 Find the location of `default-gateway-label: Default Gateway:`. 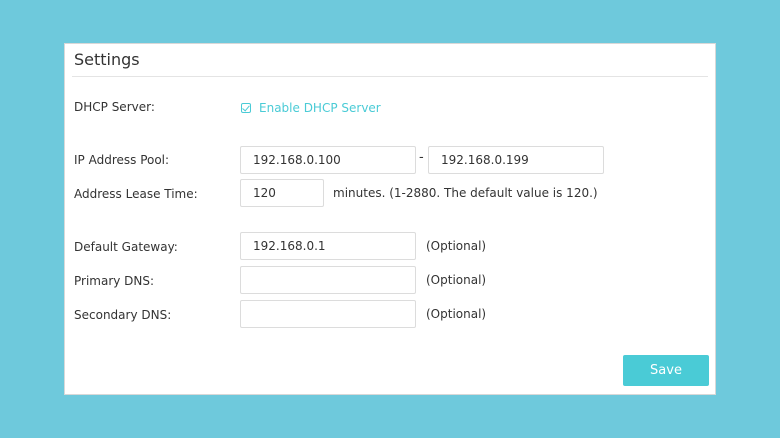

default-gateway-label: Default Gateway: is located at coordinates (126, 247).